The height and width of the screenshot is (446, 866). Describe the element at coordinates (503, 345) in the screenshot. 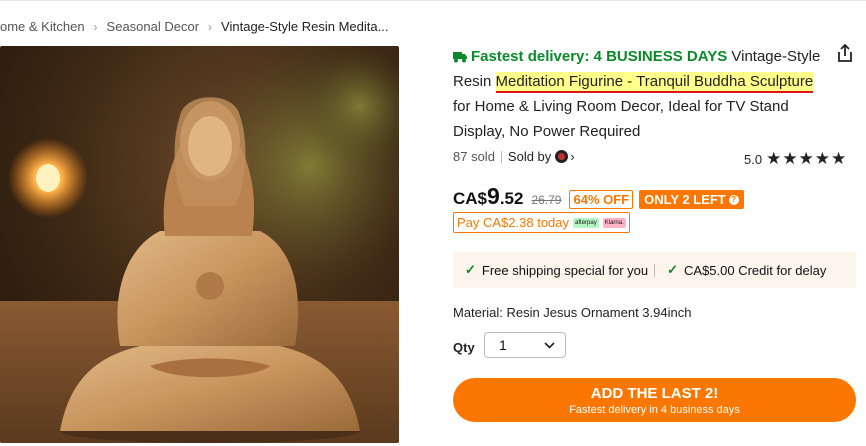

I see `quantity-value: 1` at that location.